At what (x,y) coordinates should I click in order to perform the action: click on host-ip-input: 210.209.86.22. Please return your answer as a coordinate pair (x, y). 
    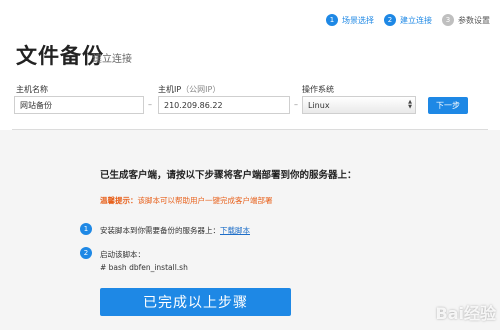
    Looking at the image, I should click on (224, 105).